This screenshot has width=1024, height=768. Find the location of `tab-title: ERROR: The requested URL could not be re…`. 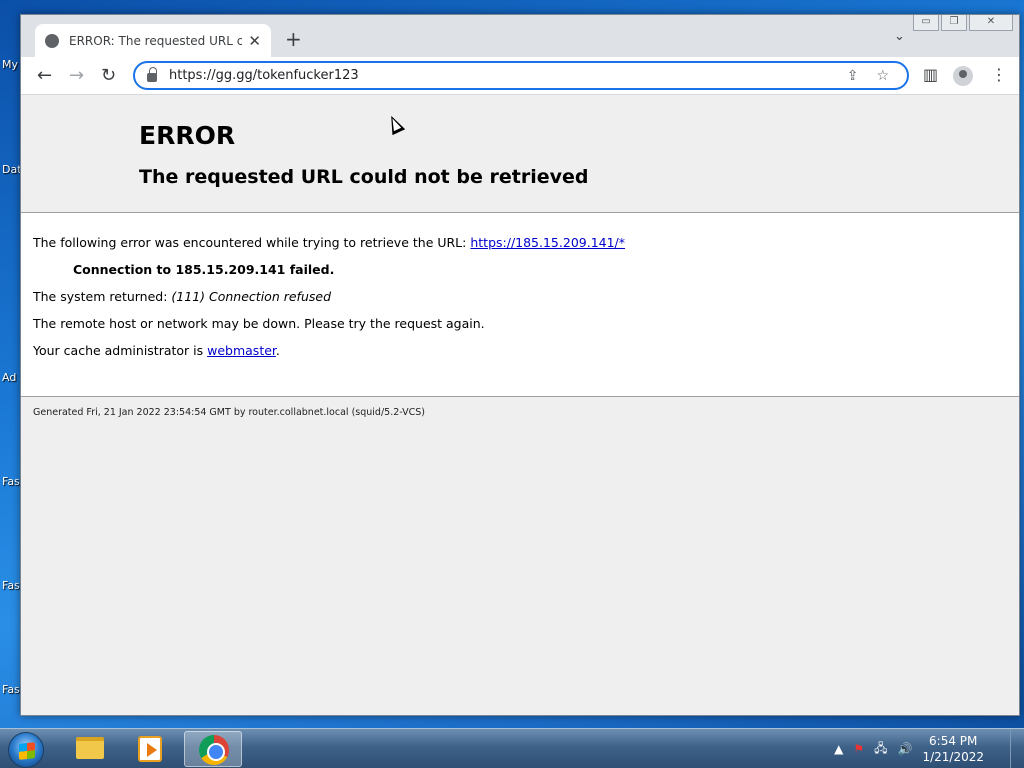

tab-title: ERROR: The requested URL could not be re… is located at coordinates (156, 40).